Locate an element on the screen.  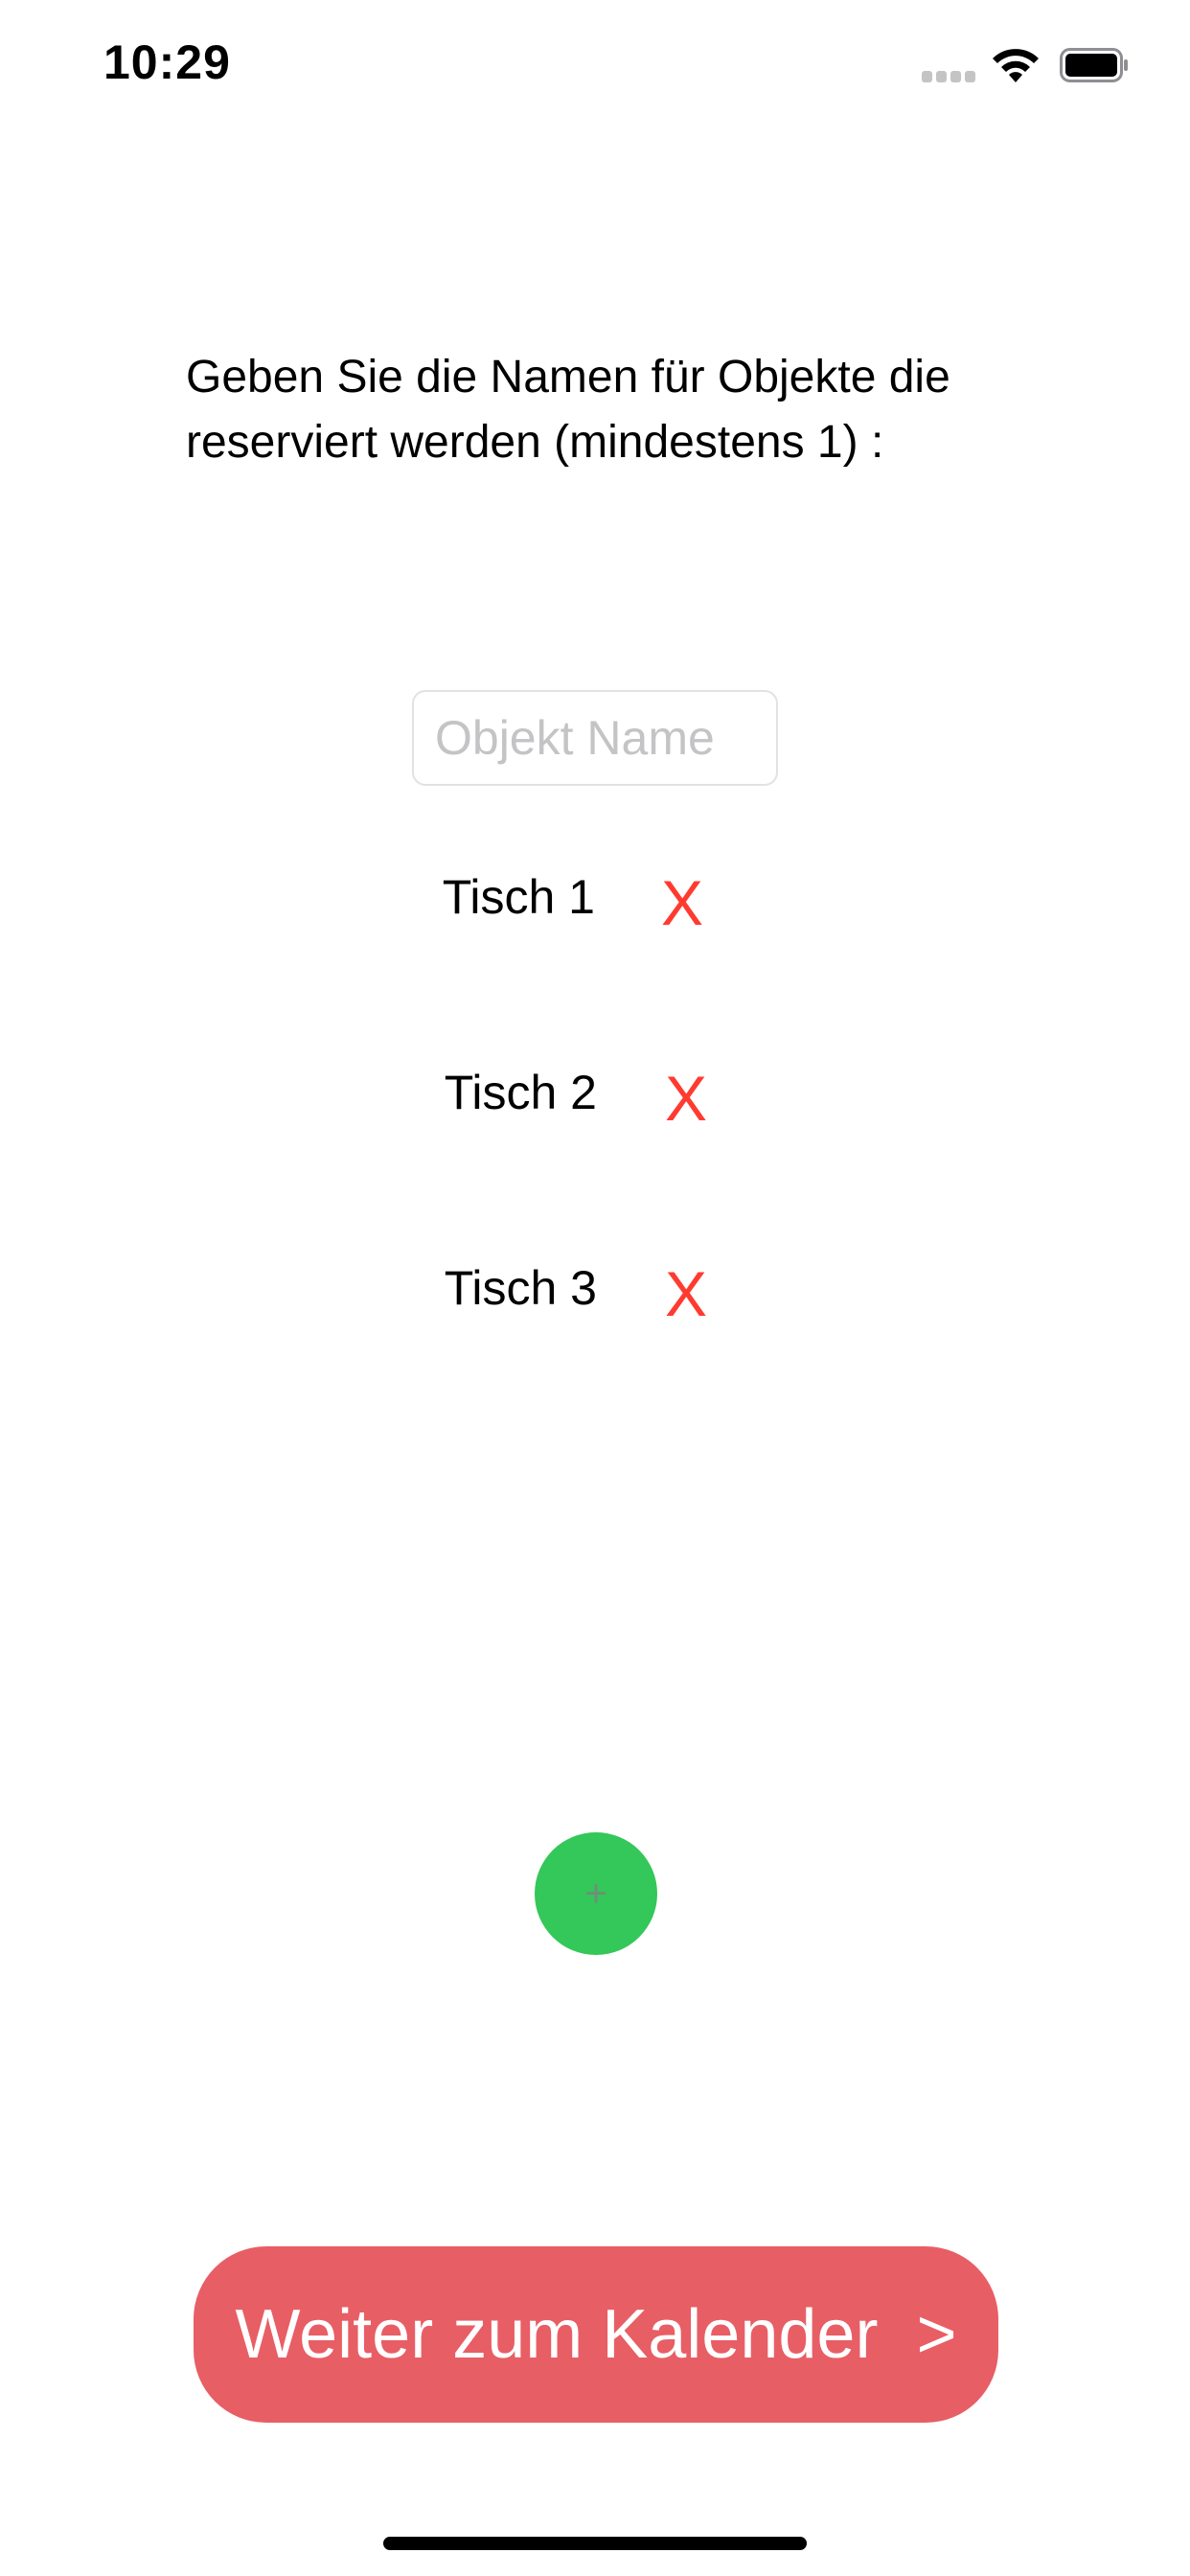
chevron-right-icon: > is located at coordinates (936, 2334).